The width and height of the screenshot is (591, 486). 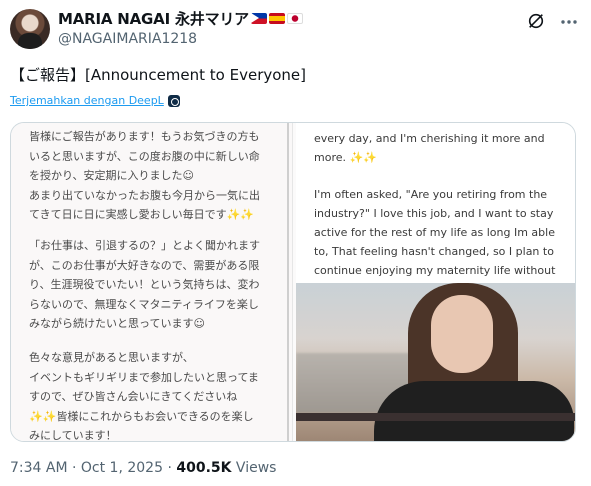 I want to click on author-handle: @NAGAIMARIA1218, so click(x=180, y=39).